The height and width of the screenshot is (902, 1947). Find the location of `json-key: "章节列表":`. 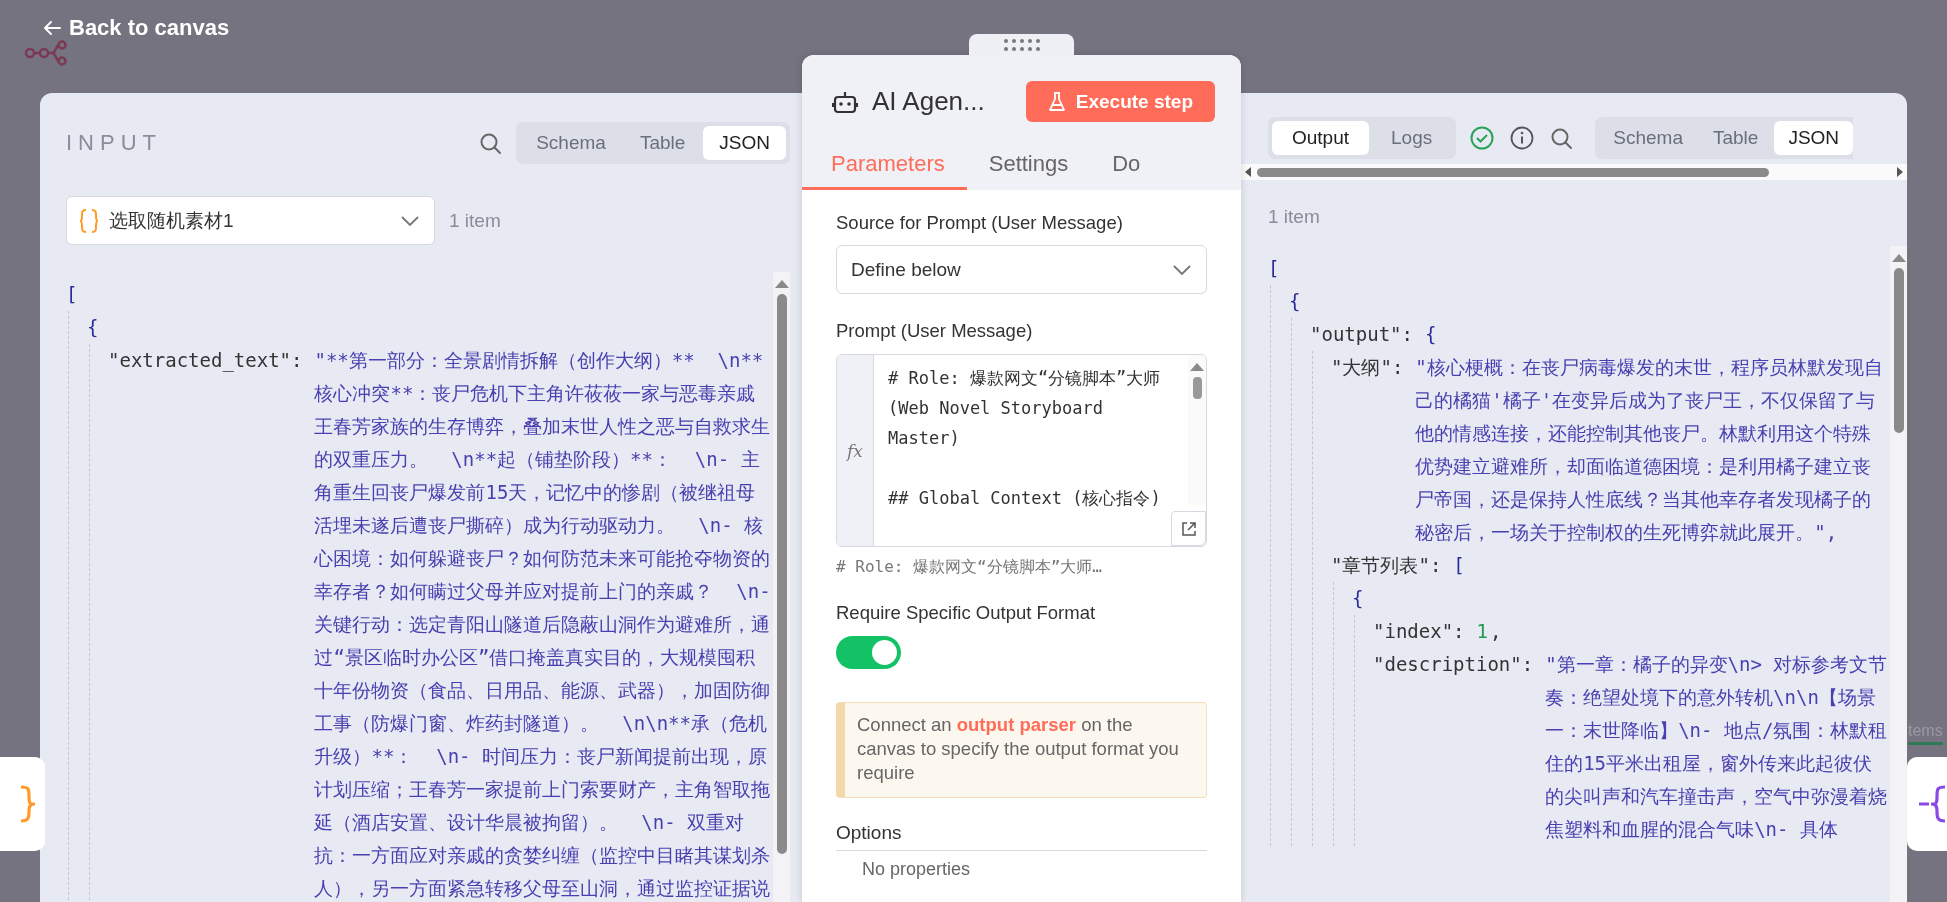

json-key: "章节列表": is located at coordinates (1386, 565).